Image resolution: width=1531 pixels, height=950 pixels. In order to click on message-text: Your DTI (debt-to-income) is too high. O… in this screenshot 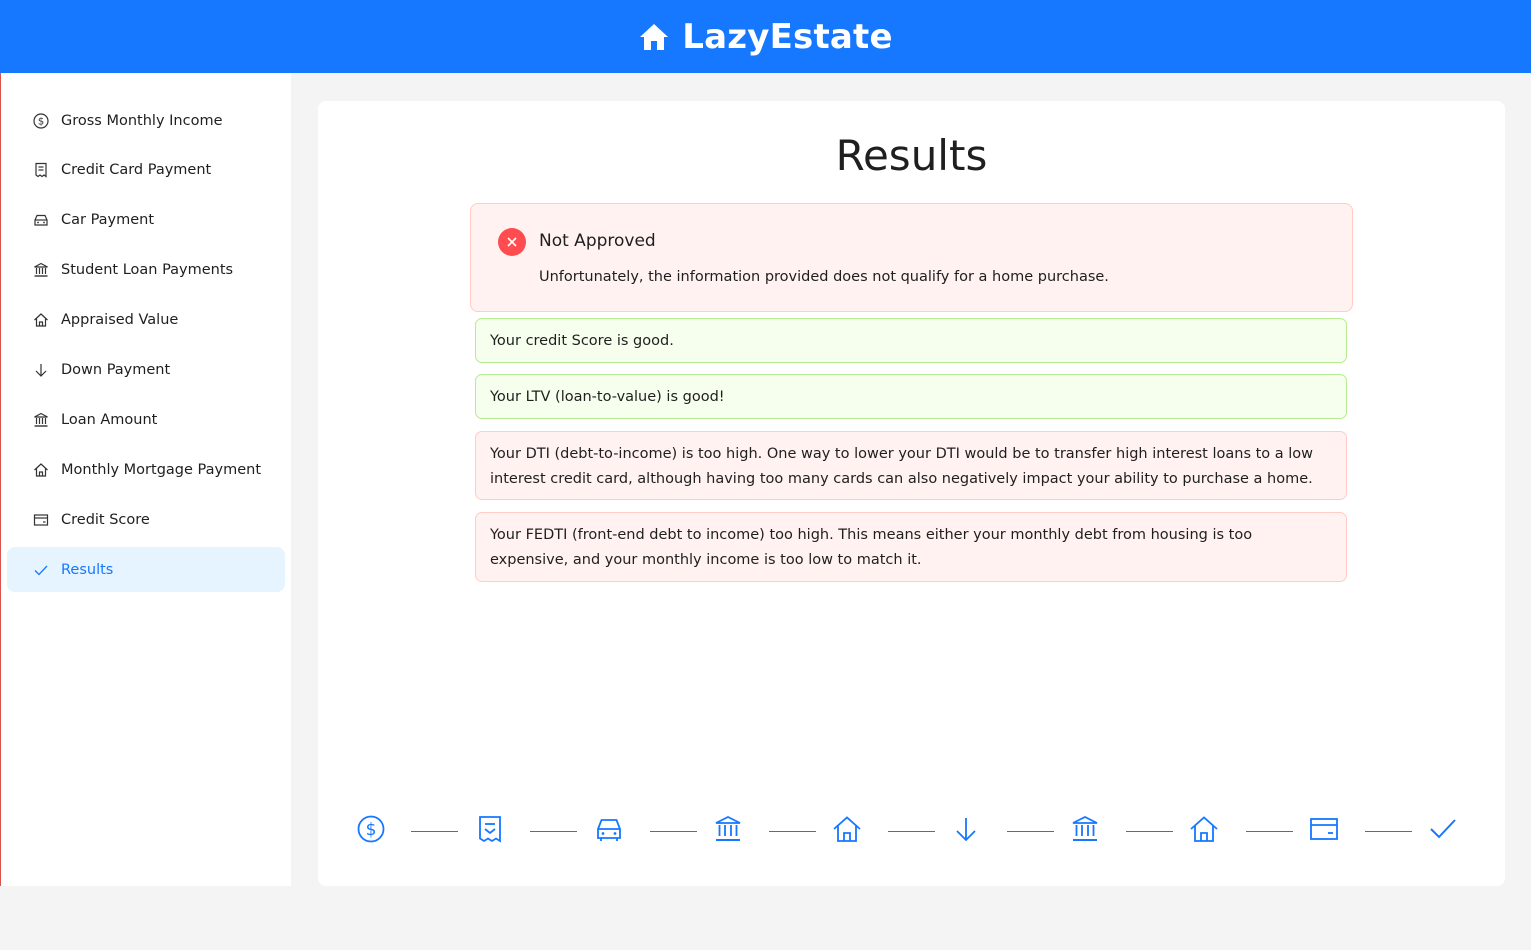, I will do `click(902, 466)`.